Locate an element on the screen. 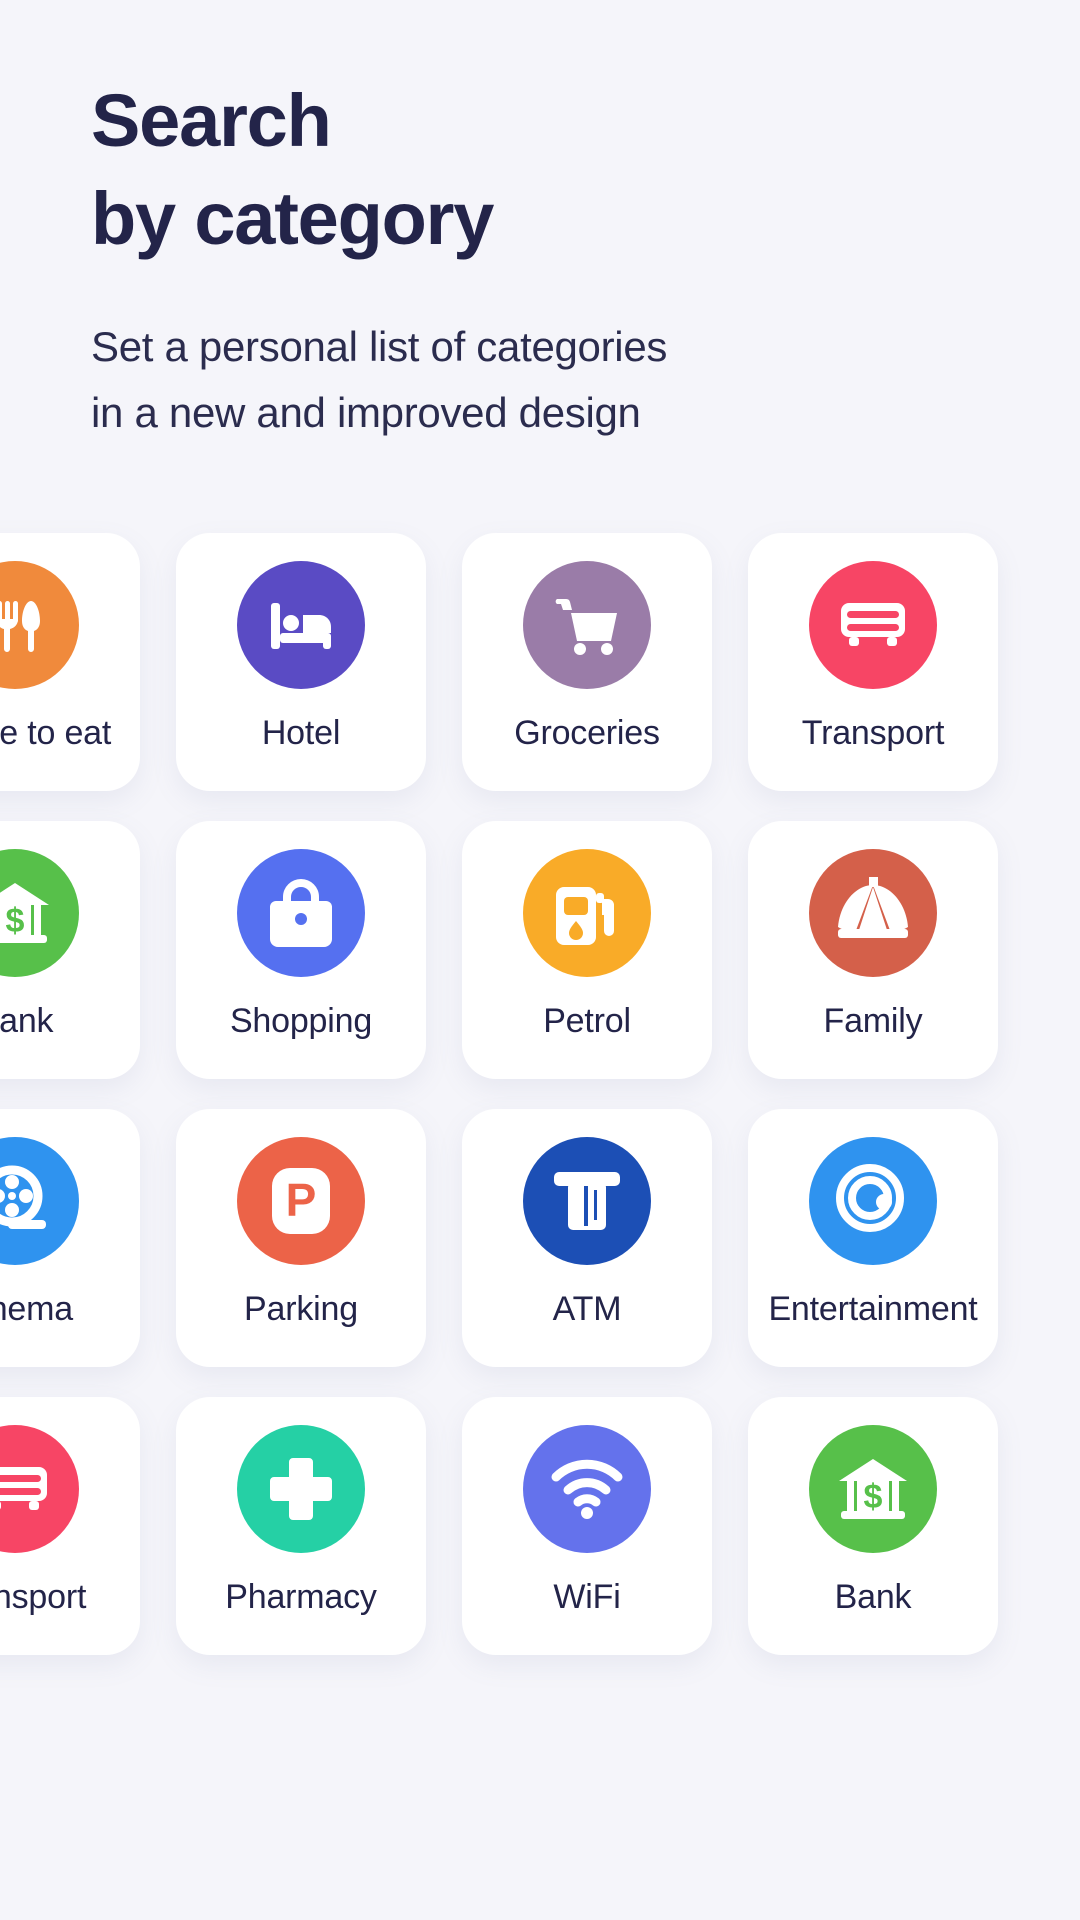 This screenshot has height=1920, width=1080. shopping-cart-icon is located at coordinates (587, 625).